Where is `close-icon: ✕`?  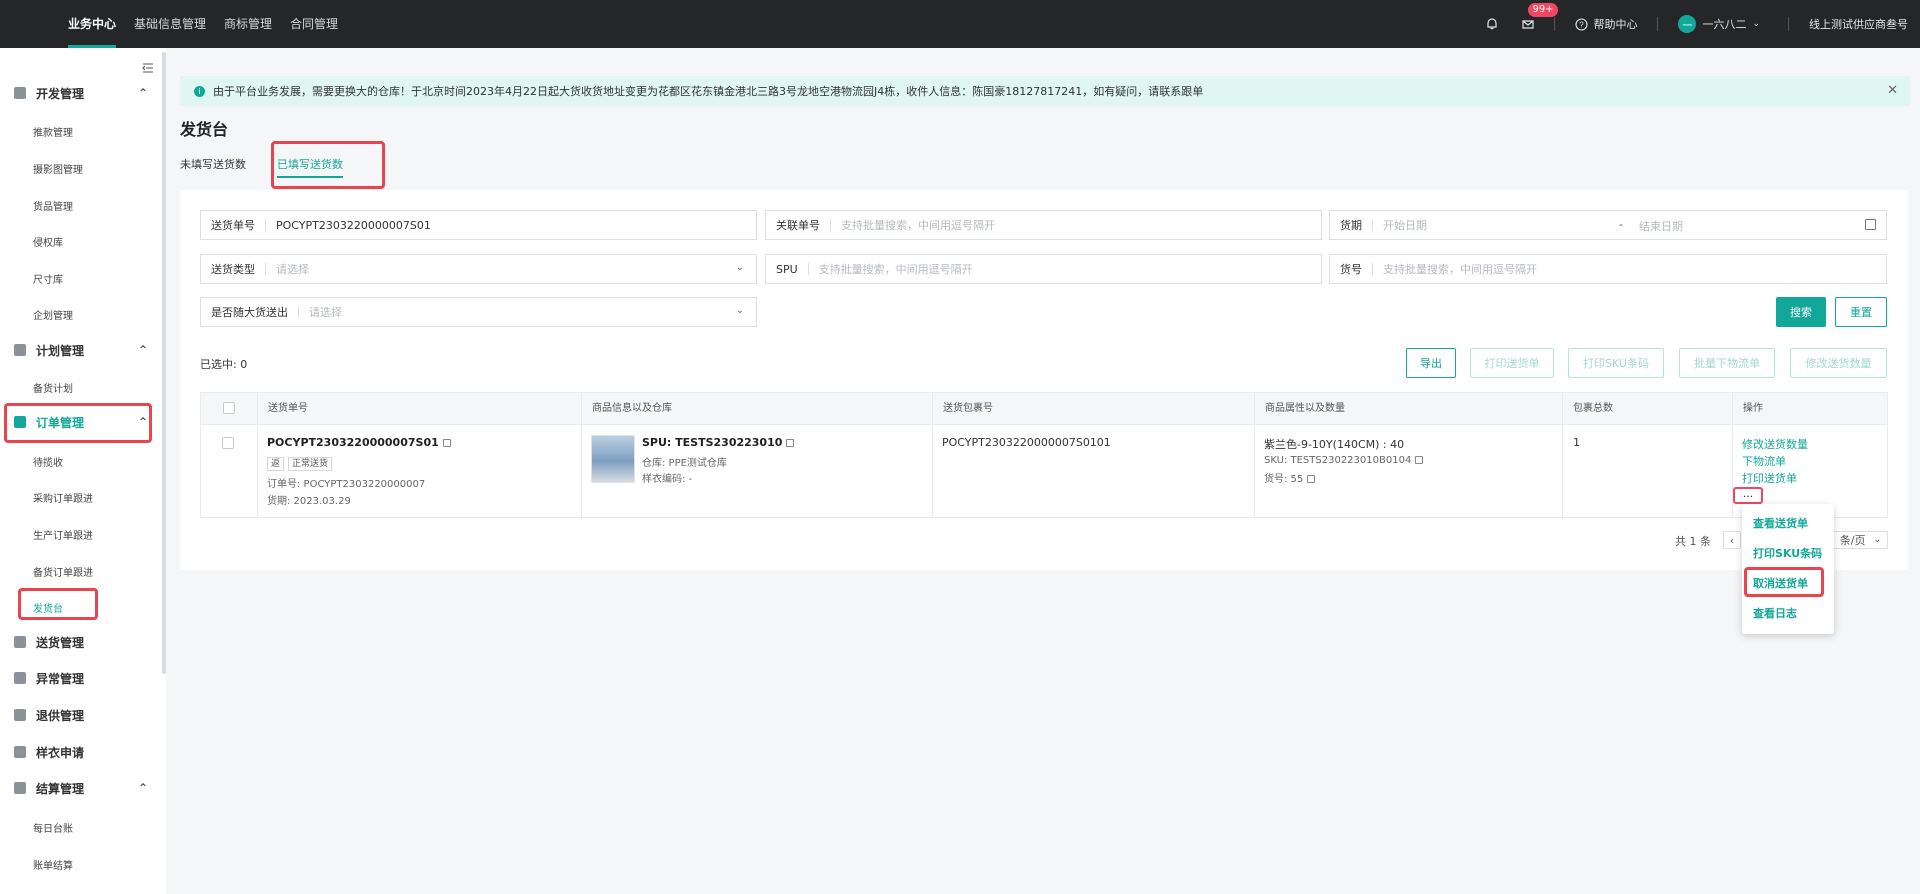 close-icon: ✕ is located at coordinates (1892, 90).